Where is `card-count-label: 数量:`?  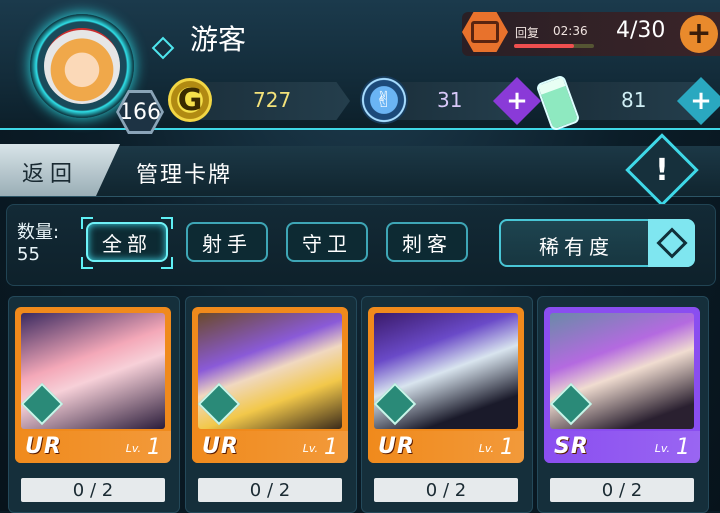 card-count-label: 数量: is located at coordinates (38, 232).